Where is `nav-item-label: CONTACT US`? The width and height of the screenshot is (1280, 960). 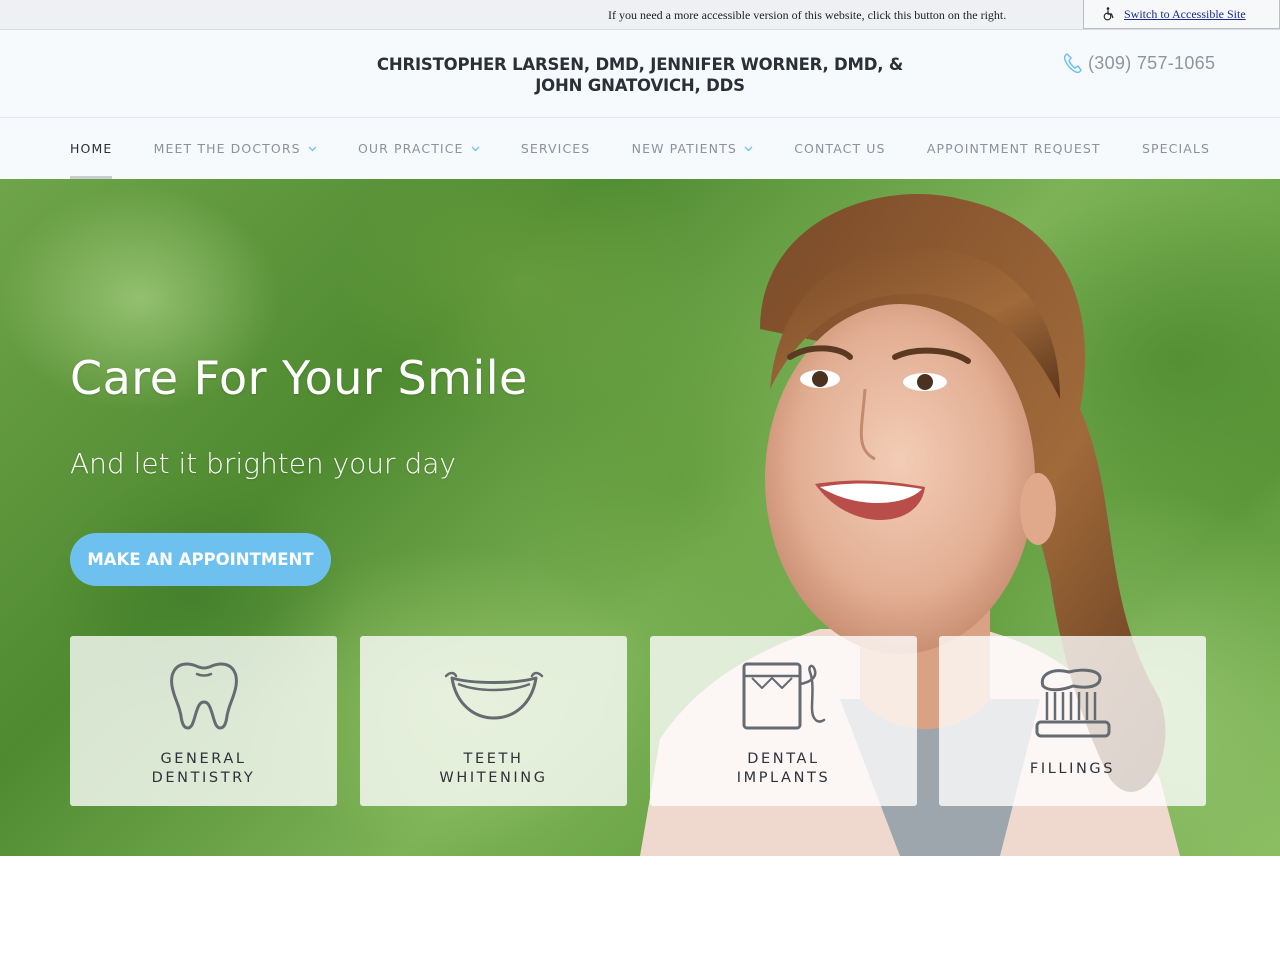
nav-item-label: CONTACT US is located at coordinates (840, 148).